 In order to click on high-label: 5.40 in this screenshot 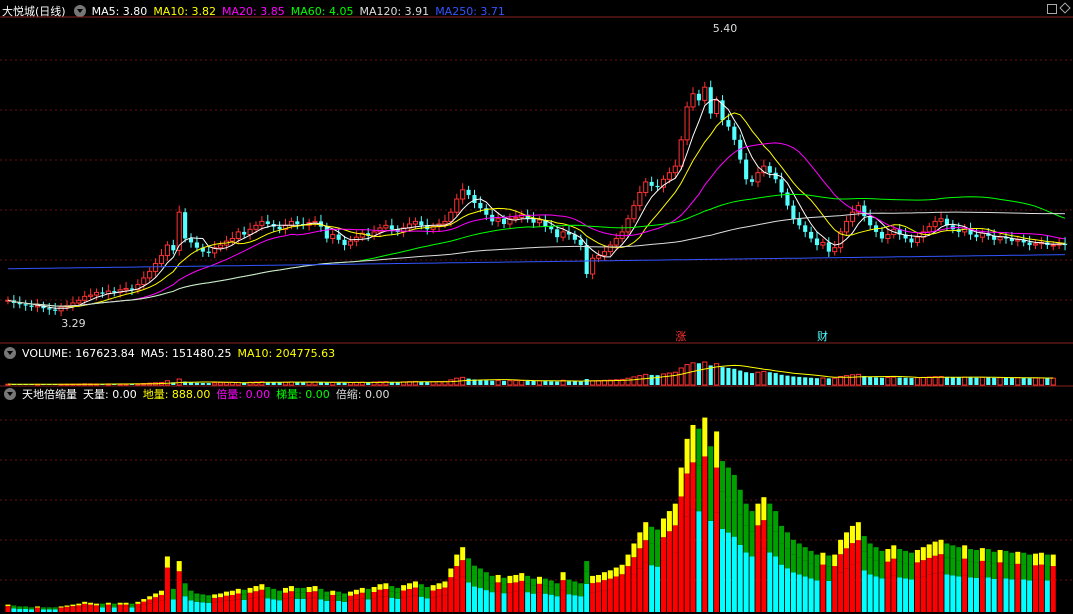, I will do `click(725, 28)`.